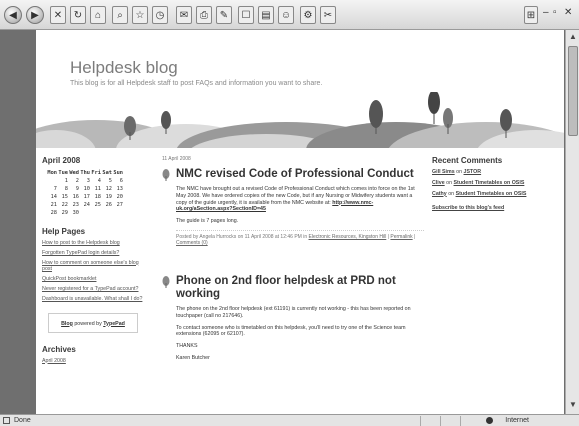  What do you see at coordinates (94, 243) in the screenshot?
I see `help-link: How to post to the Helpdesk blog` at bounding box center [94, 243].